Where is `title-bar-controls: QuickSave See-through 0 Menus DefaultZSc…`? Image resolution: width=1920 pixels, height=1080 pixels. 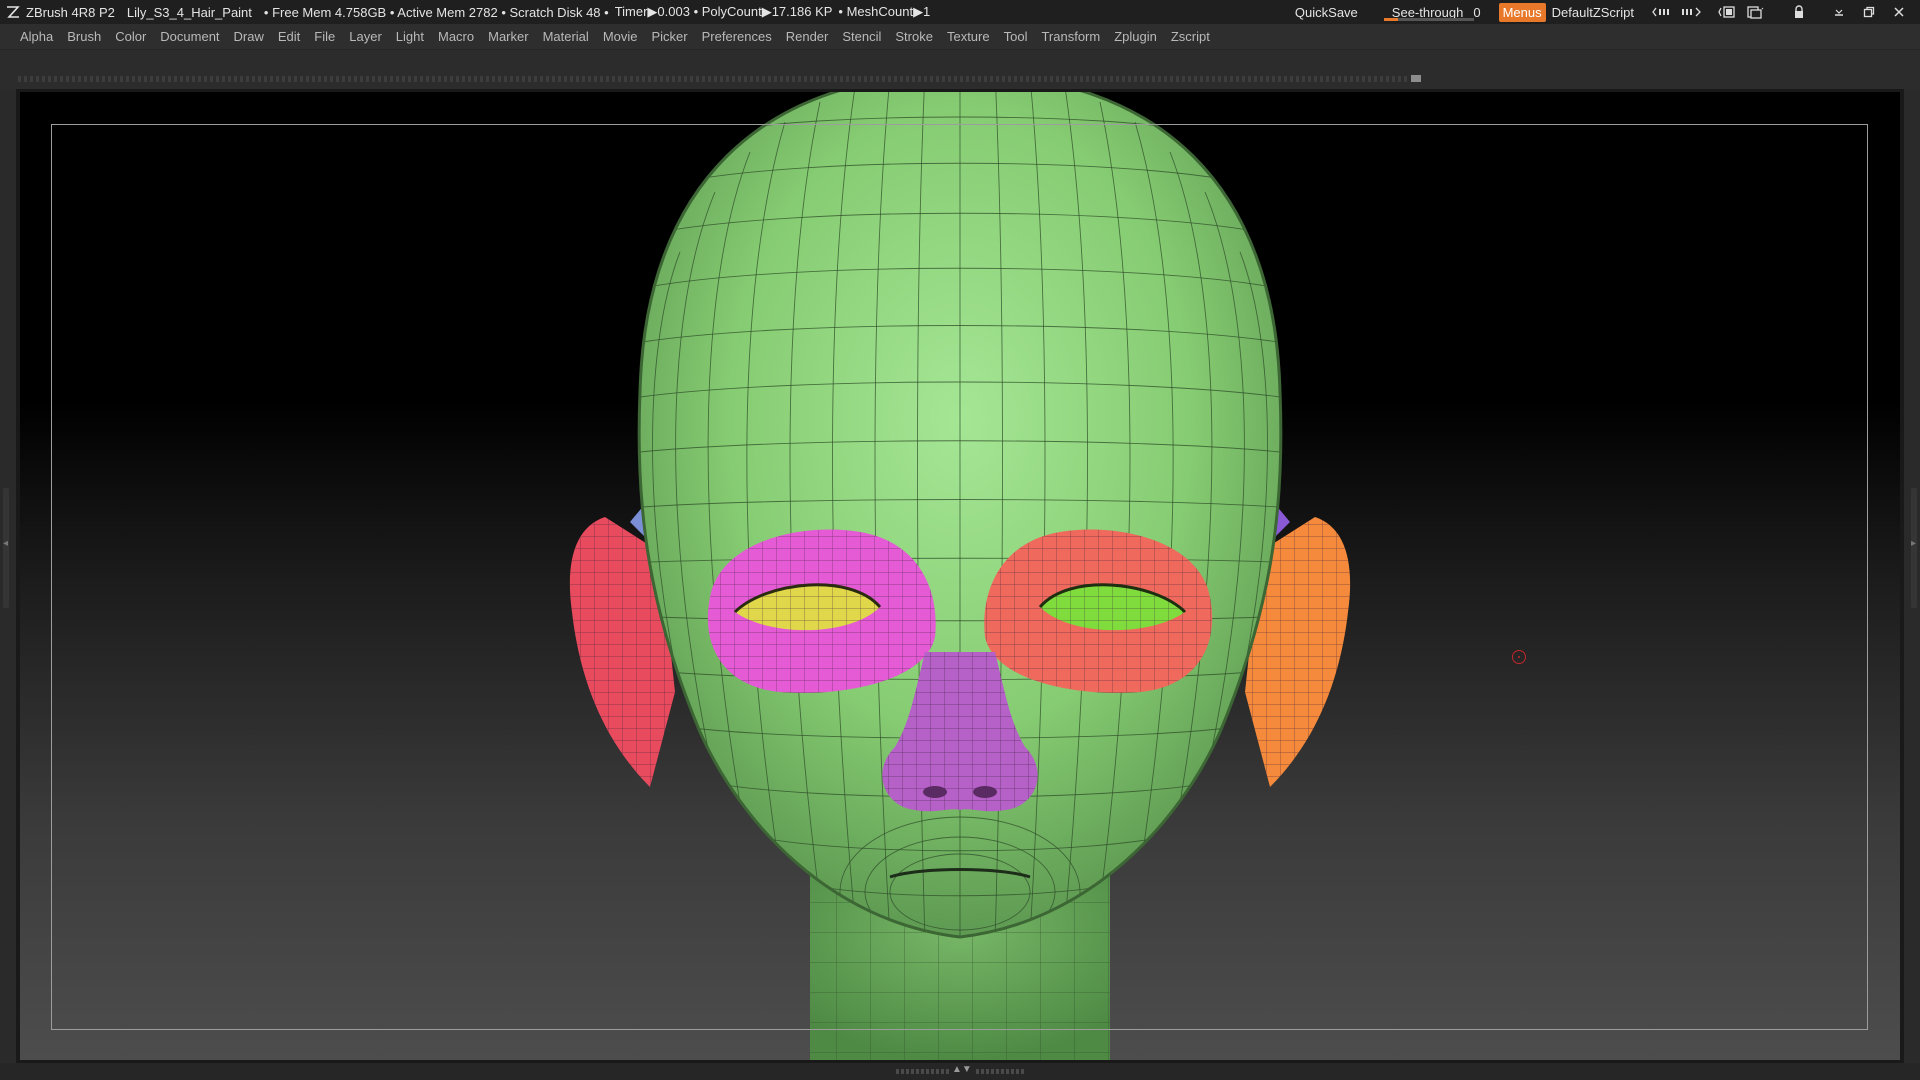
title-bar-controls: QuickSave See-through 0 Menus DefaultZSc… is located at coordinates (1607, 12).